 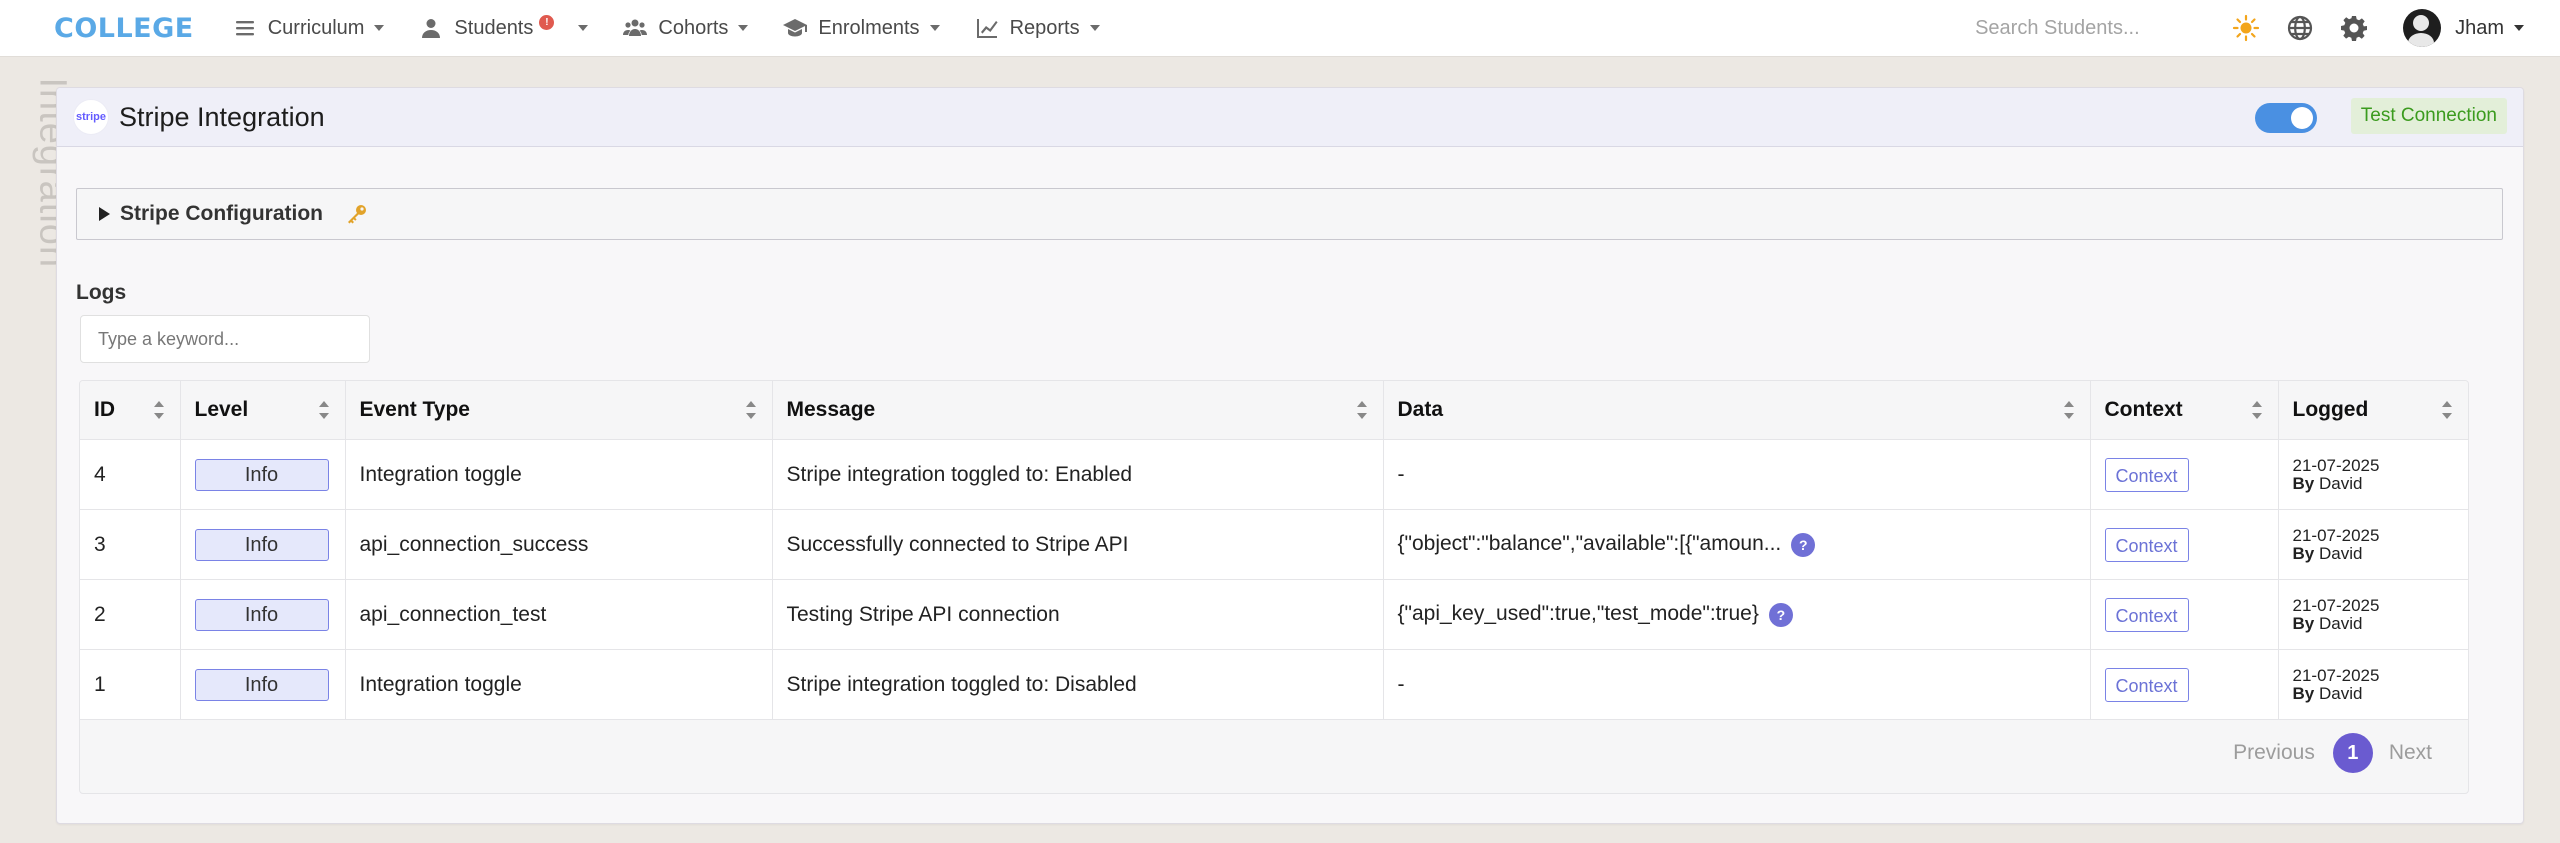 I want to click on col-header-label: ID, so click(x=104, y=409).